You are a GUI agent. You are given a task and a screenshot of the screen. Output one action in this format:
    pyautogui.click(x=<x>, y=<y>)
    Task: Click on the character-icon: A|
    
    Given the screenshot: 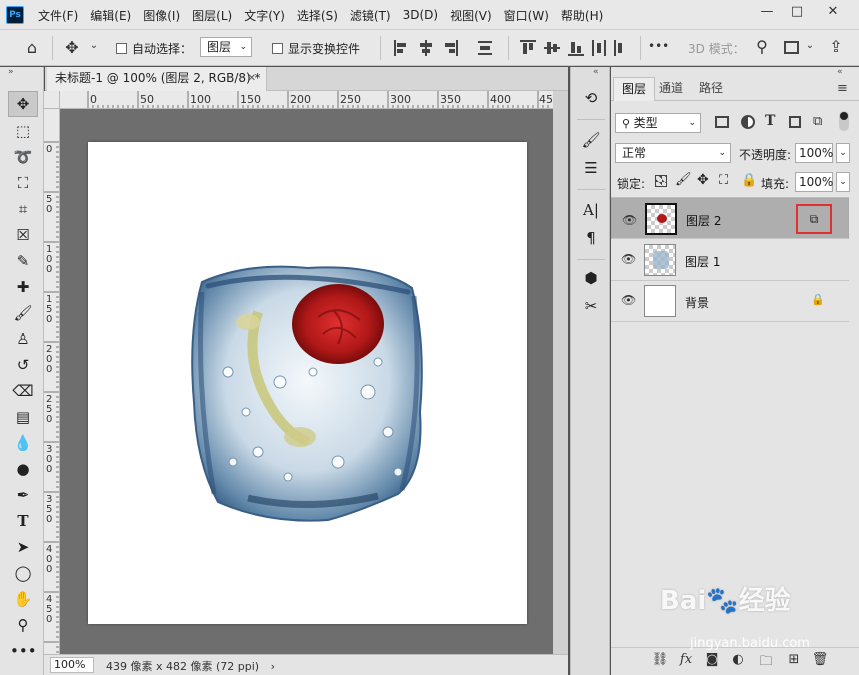 What is the action you would take?
    pyautogui.click(x=591, y=210)
    